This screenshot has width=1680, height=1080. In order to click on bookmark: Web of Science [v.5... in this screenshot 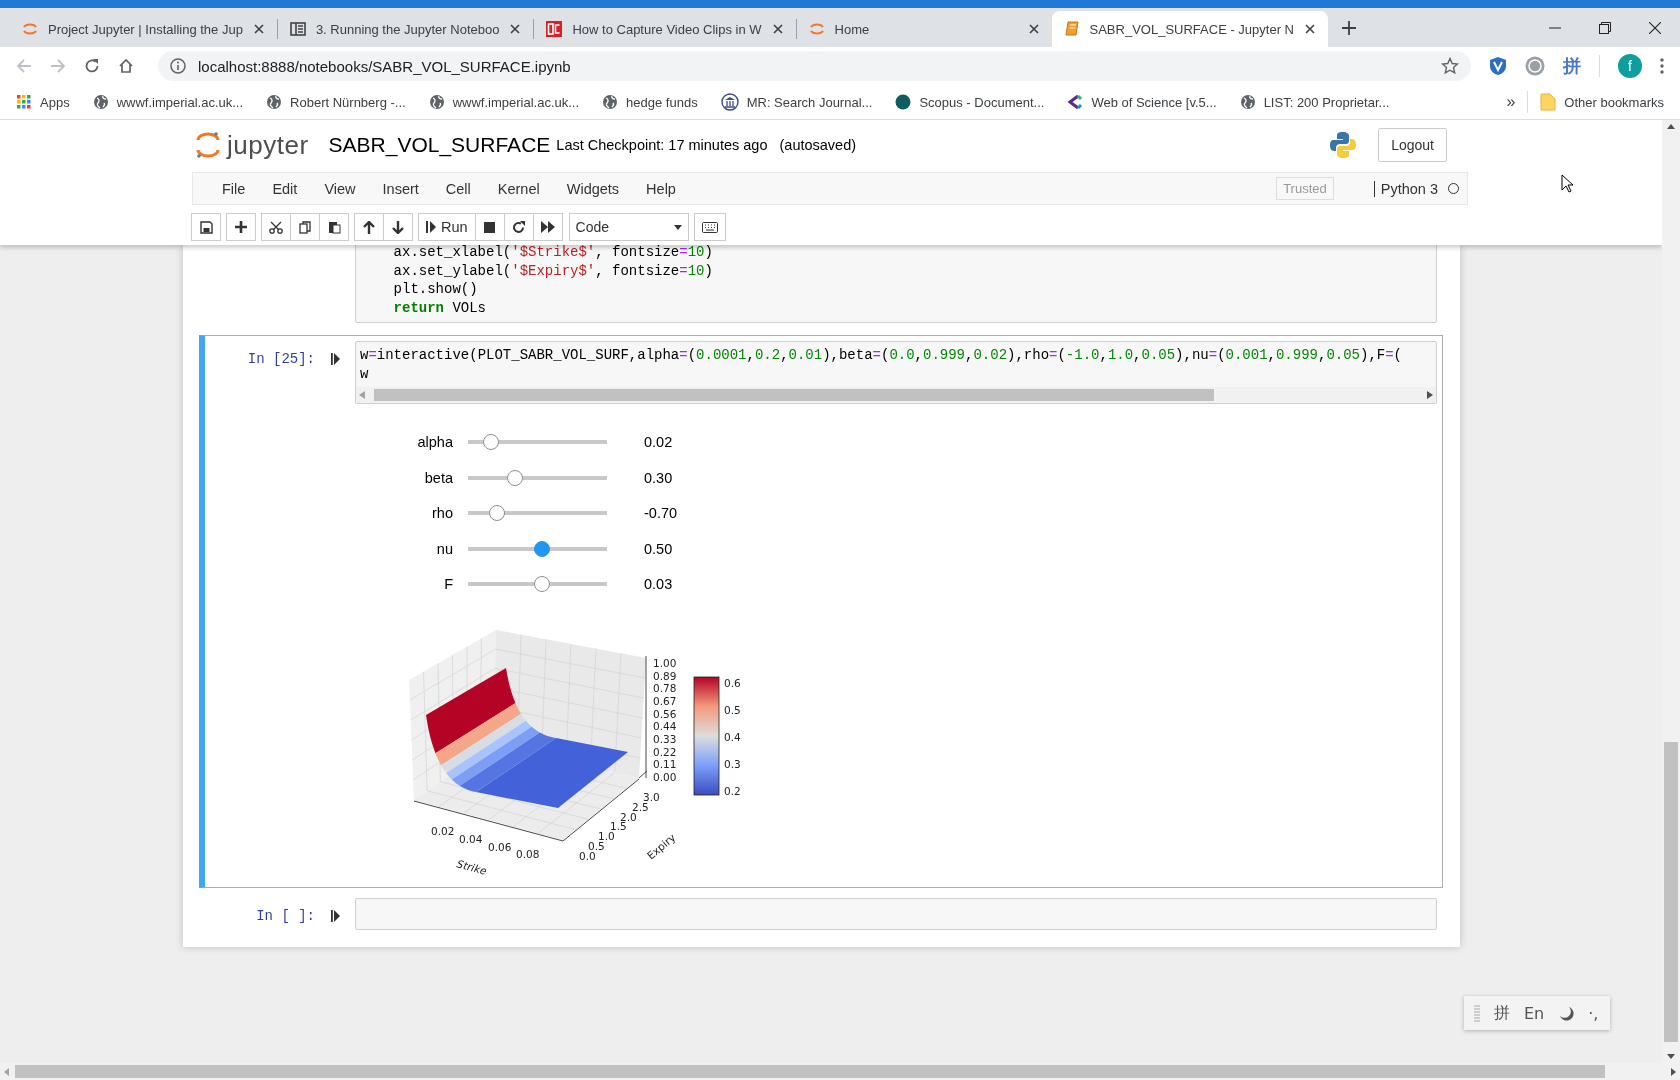, I will do `click(1142, 102)`.